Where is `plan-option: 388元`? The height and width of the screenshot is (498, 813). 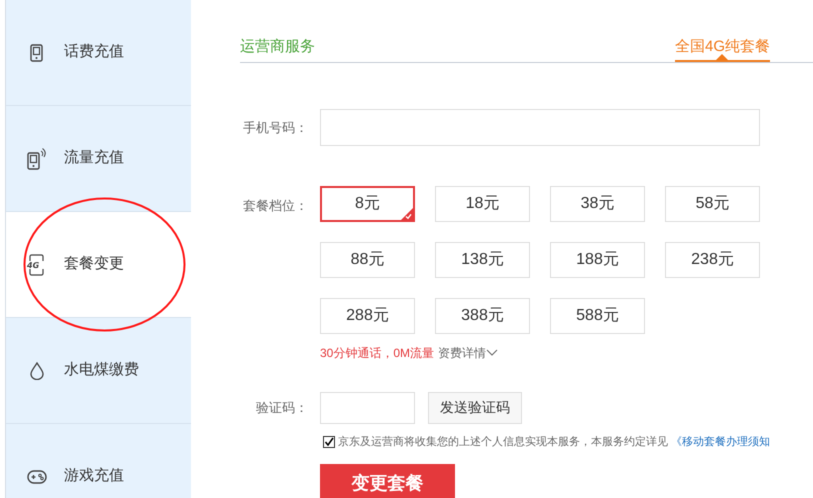 plan-option: 388元 is located at coordinates (482, 316).